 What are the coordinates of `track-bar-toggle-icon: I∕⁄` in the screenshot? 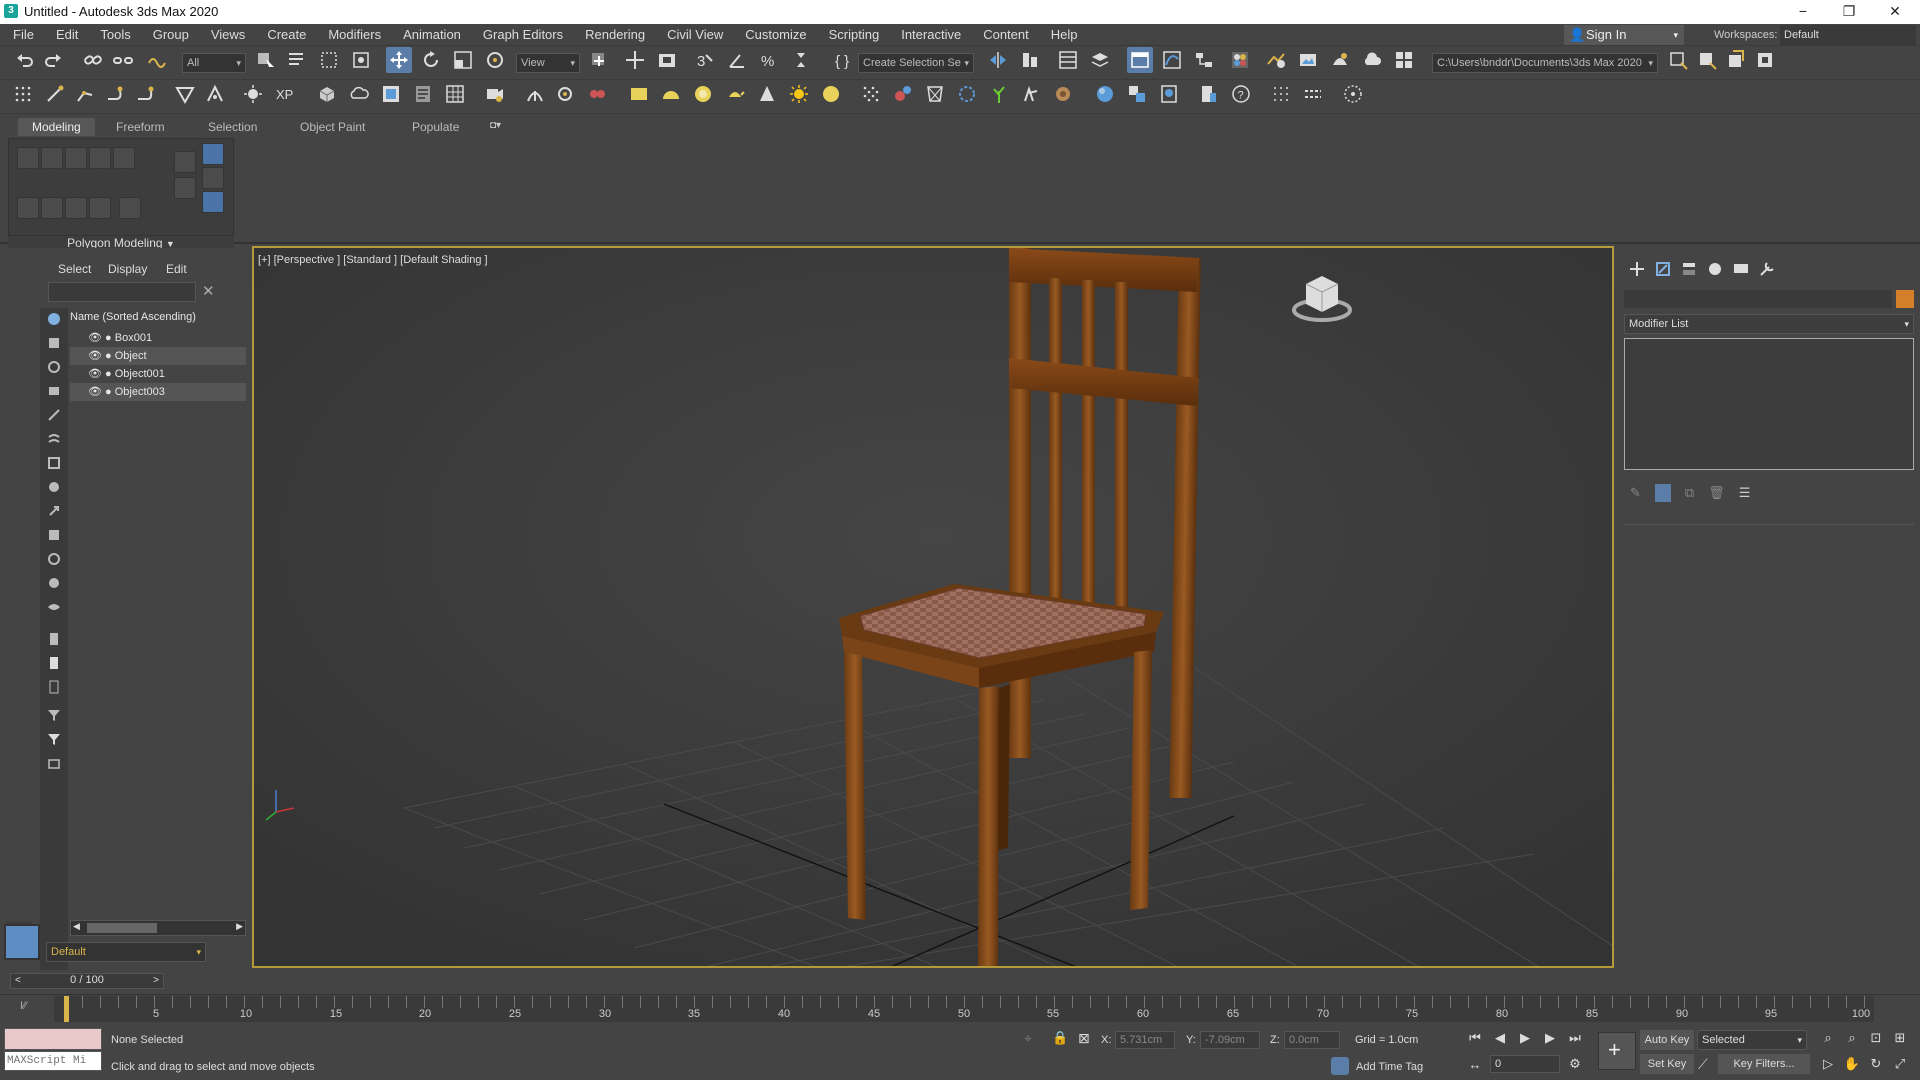 It's located at (23, 1006).